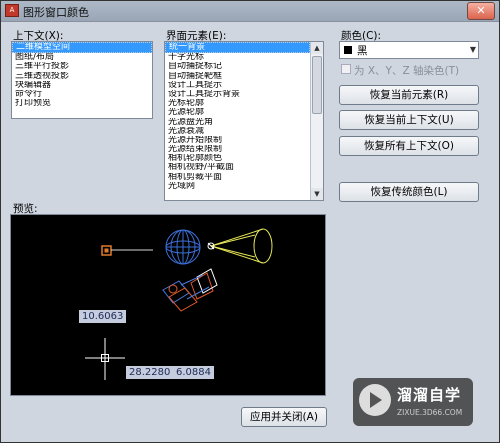 The width and height of the screenshot is (500, 443). What do you see at coordinates (82, 66) in the screenshot?
I see `context-item: 三维平行投影` at bounding box center [82, 66].